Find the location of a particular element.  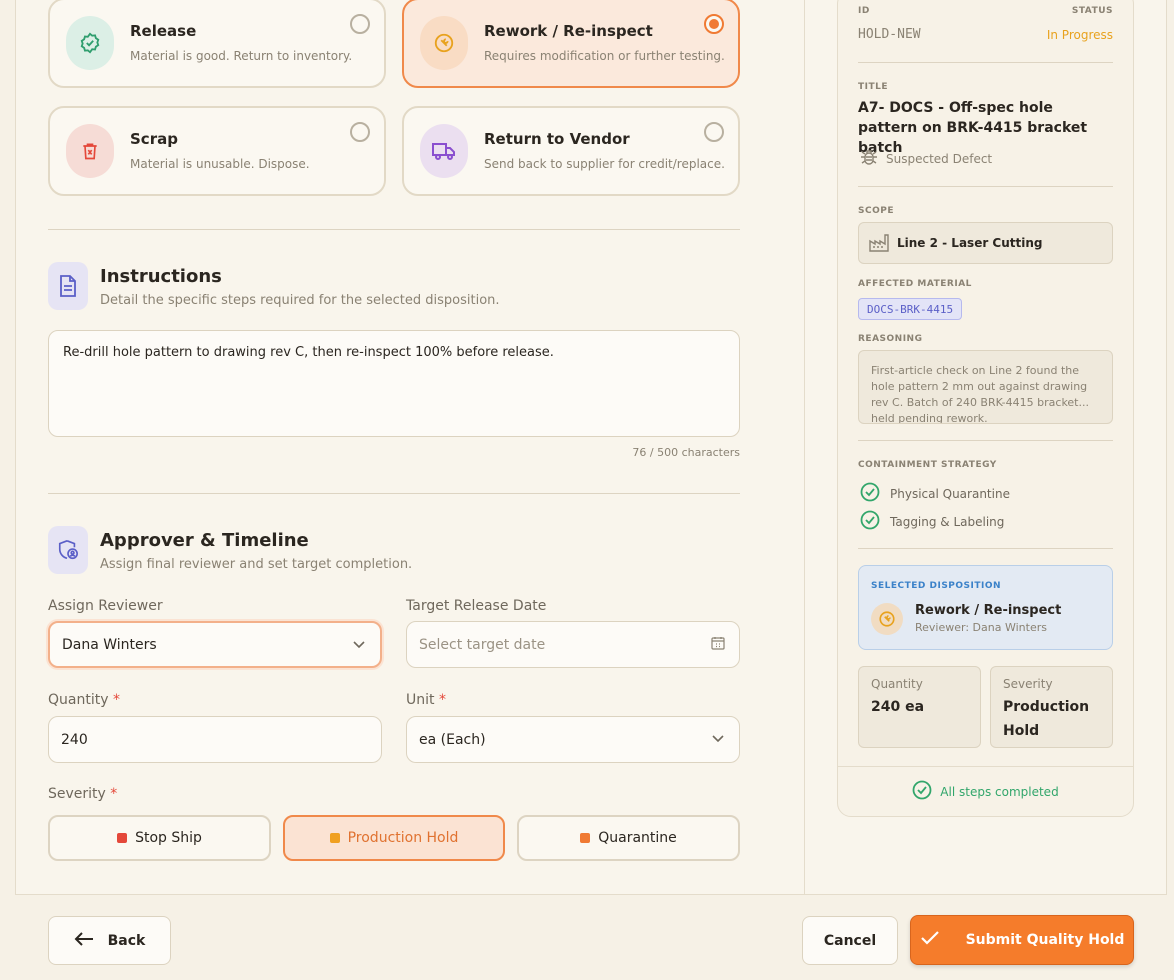

severity-stat-value: Production Hold is located at coordinates (1046, 719).